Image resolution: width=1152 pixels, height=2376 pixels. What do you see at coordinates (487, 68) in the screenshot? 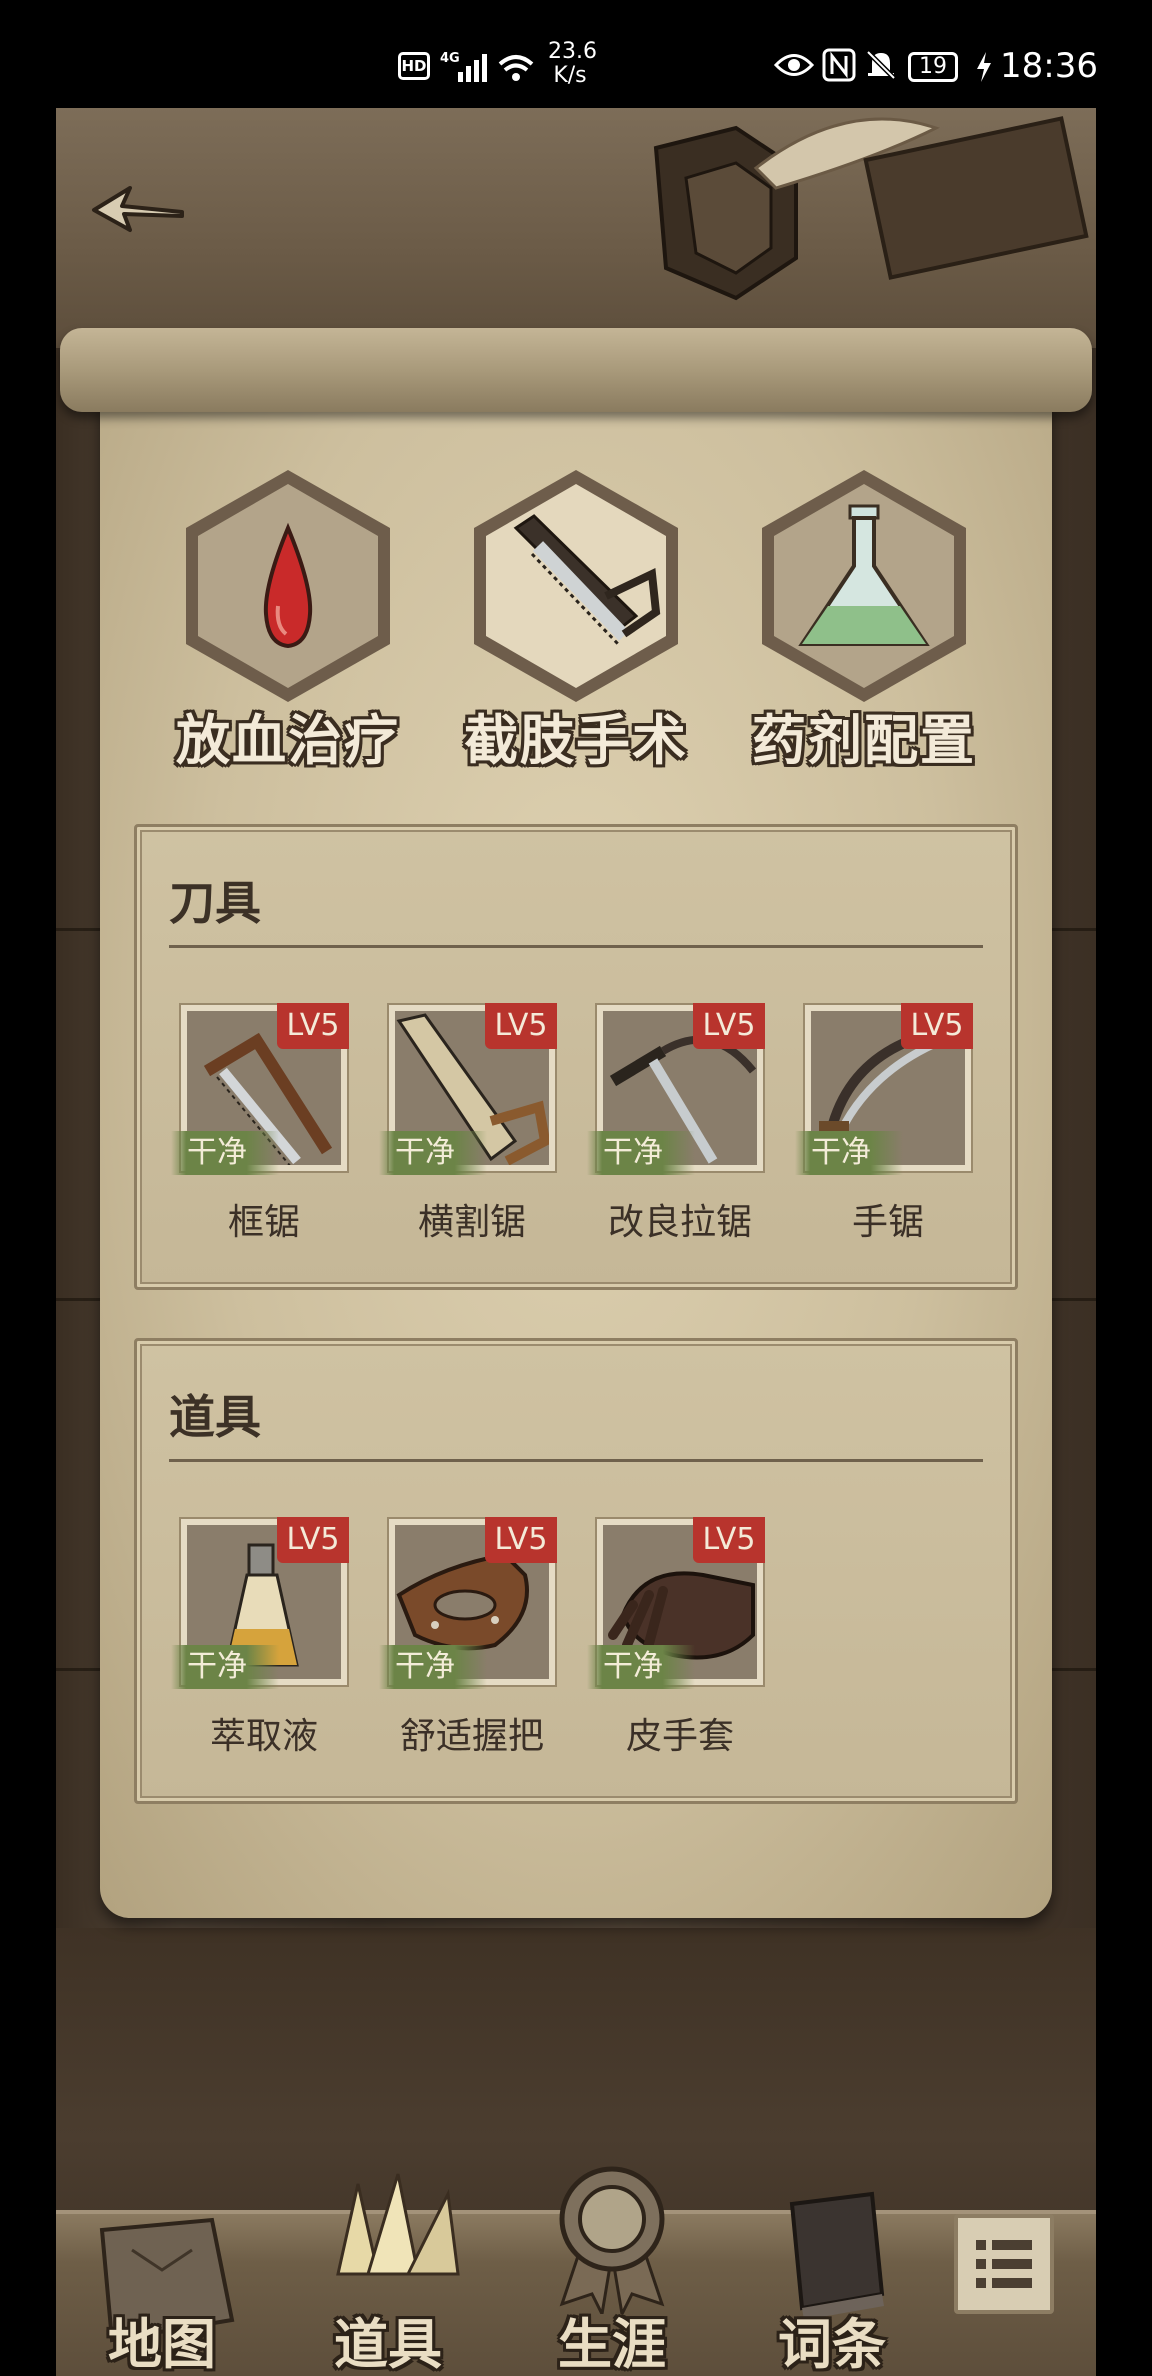
I see `signal-icon: 4G` at bounding box center [487, 68].